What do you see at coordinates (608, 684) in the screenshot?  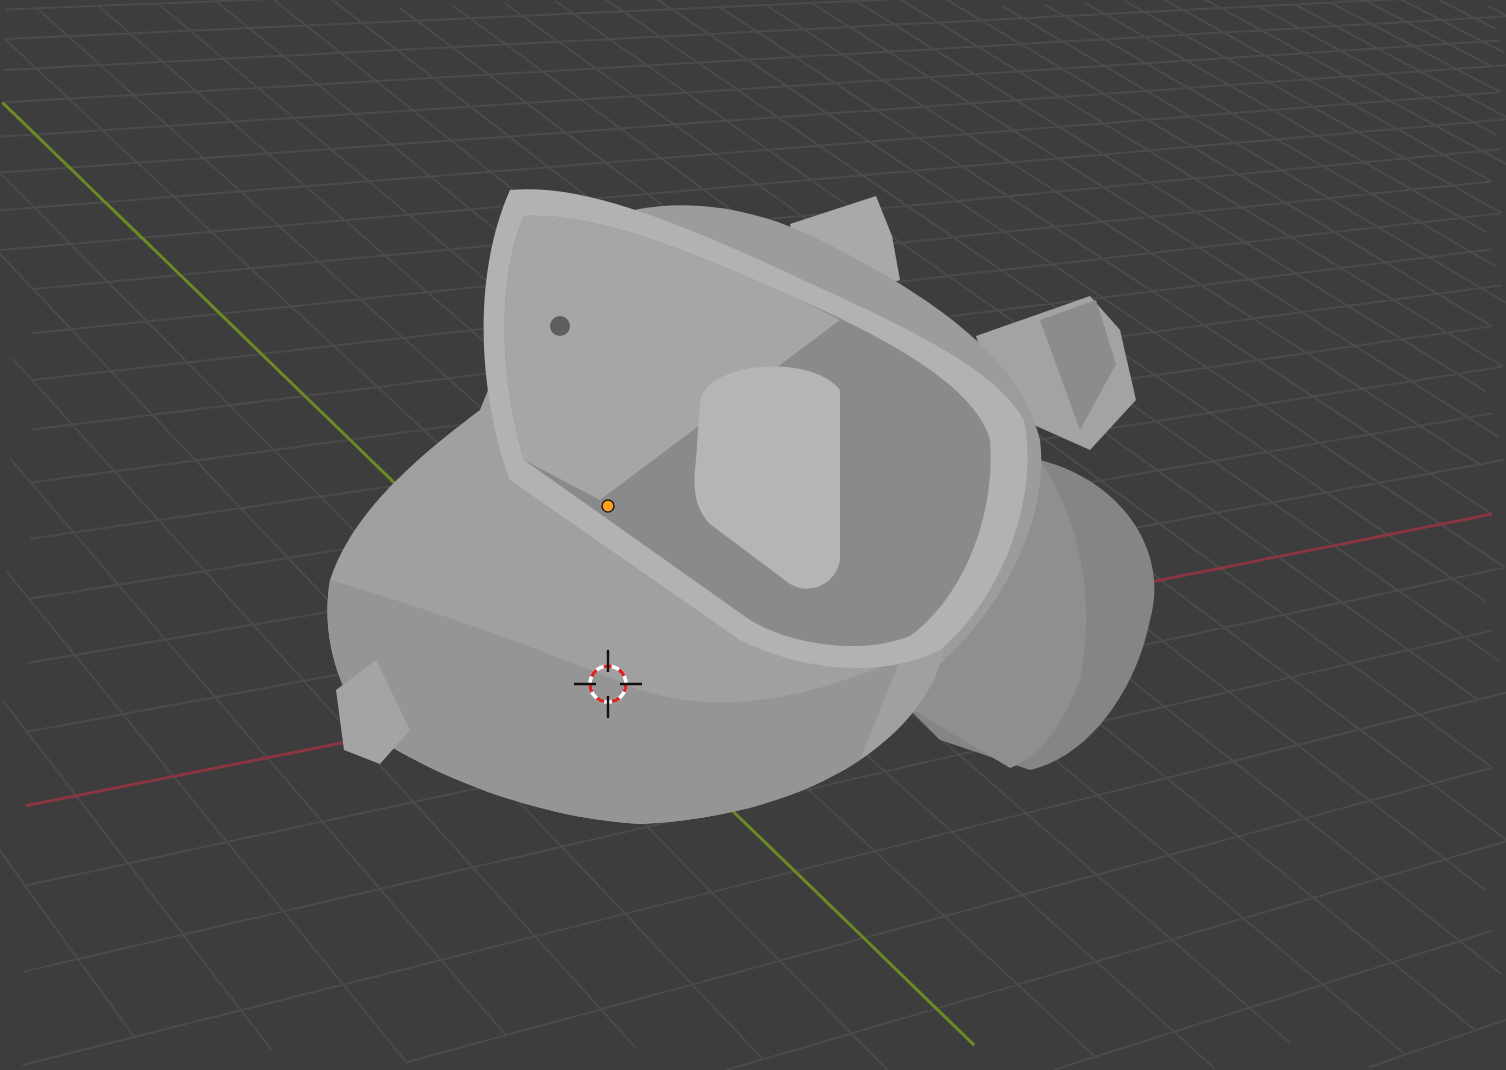 I see `3d-cursor-icon` at bounding box center [608, 684].